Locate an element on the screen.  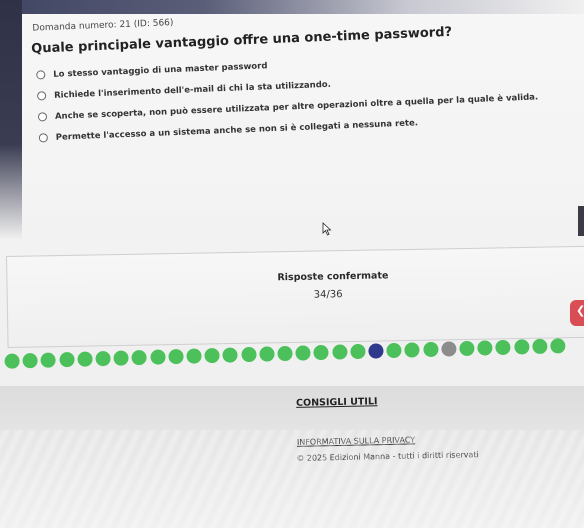
footer-title: CONSIGLI UTILI is located at coordinates (337, 402).